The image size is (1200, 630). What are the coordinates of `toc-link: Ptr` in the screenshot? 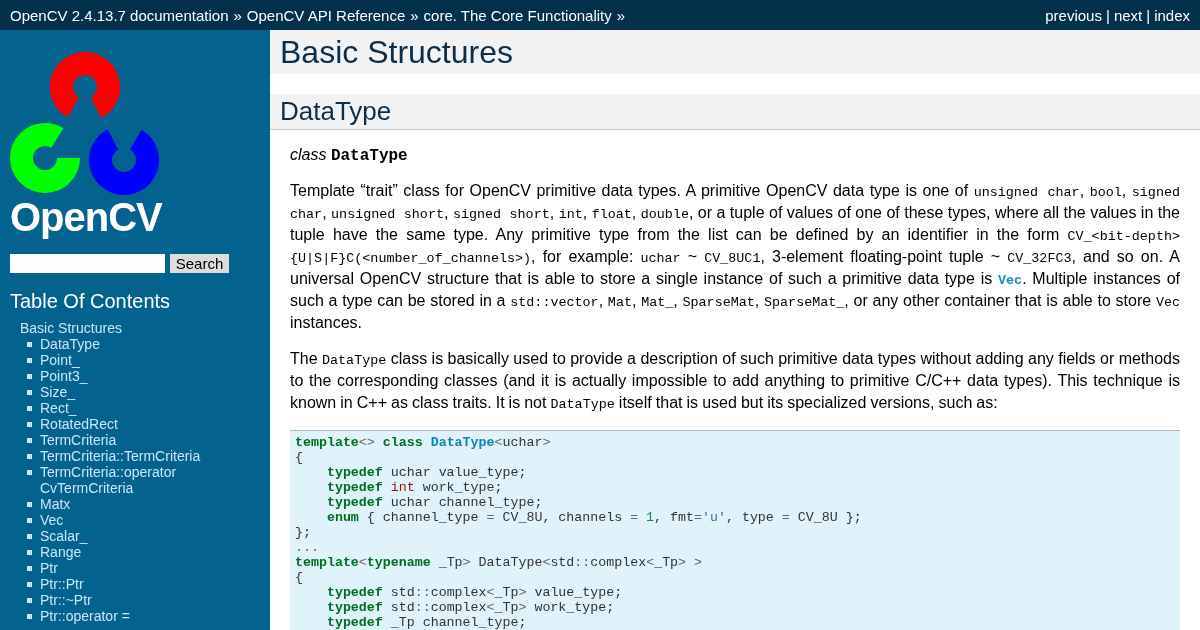 It's located at (49, 568).